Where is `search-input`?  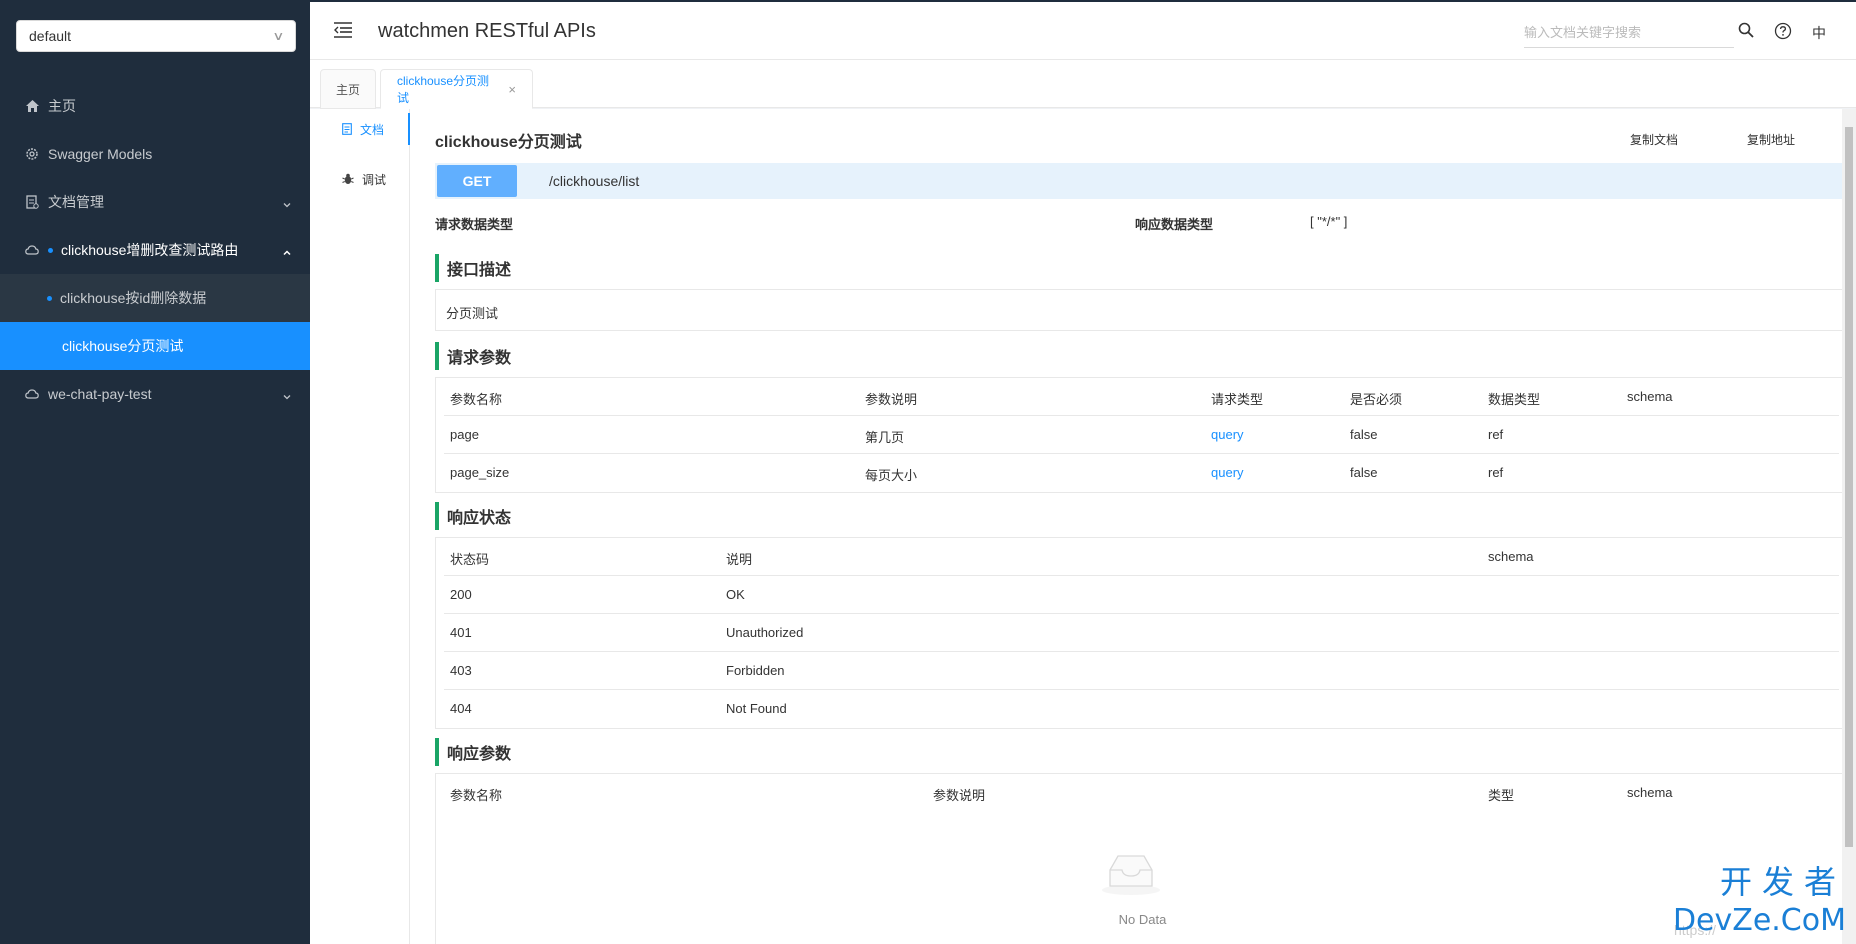 search-input is located at coordinates (1629, 33).